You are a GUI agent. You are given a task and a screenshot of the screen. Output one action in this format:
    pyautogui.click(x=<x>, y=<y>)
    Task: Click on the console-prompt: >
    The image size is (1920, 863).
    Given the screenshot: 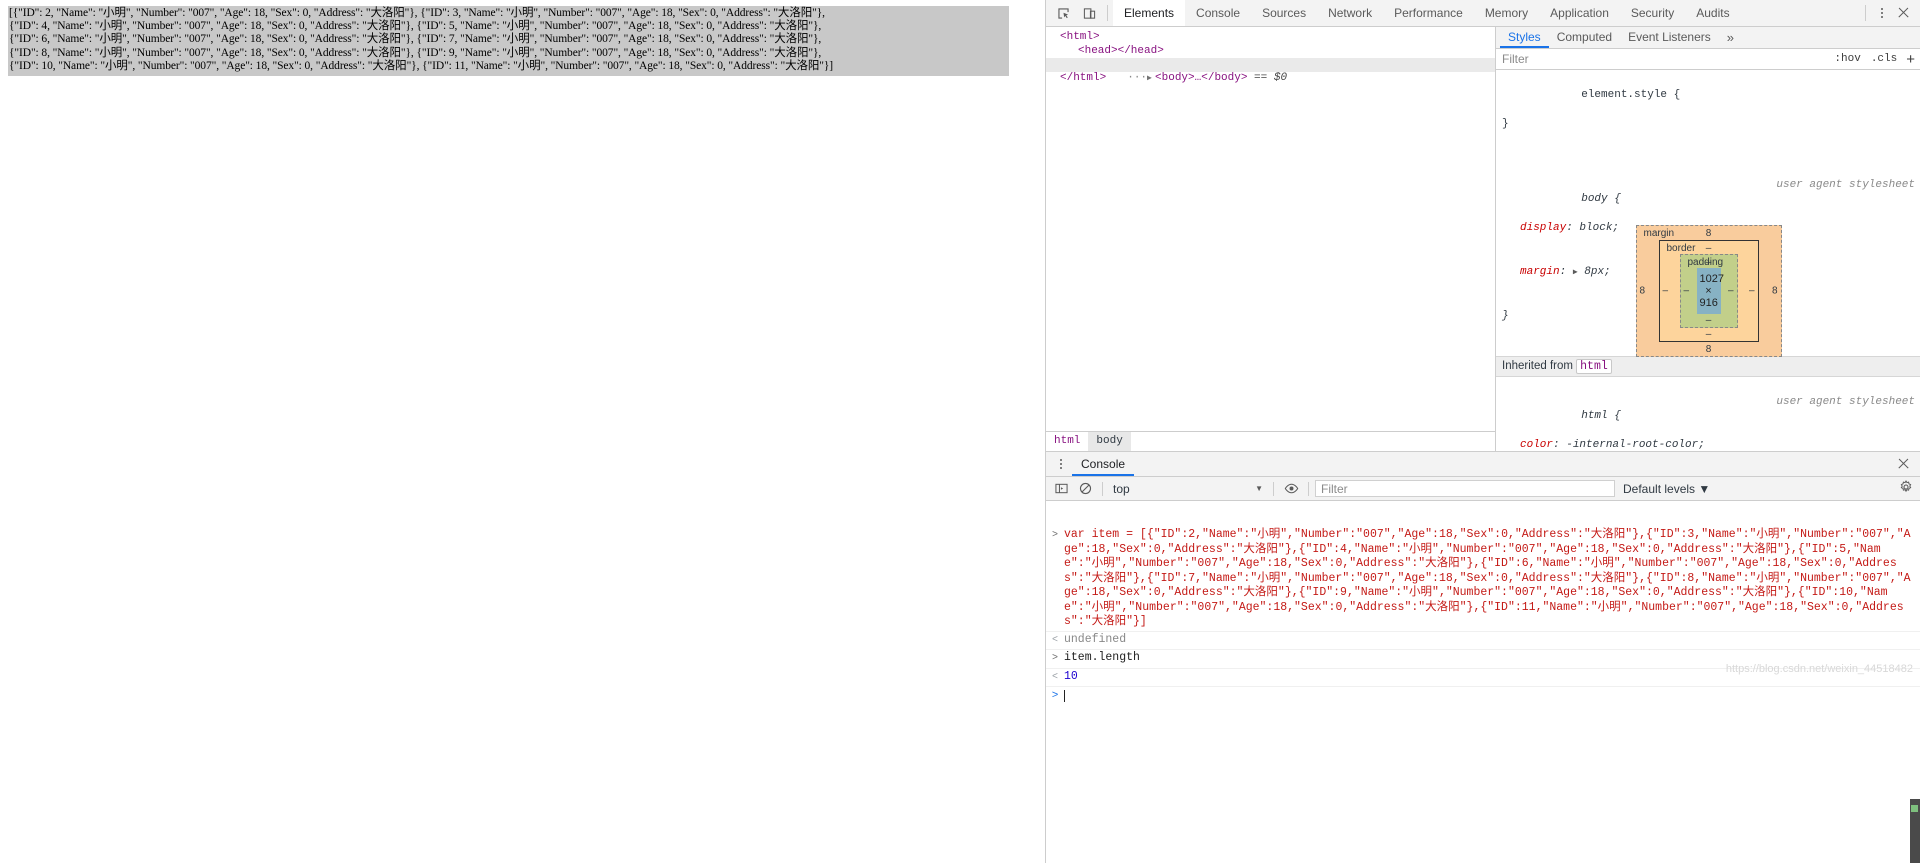 What is the action you would take?
    pyautogui.click(x=1483, y=696)
    